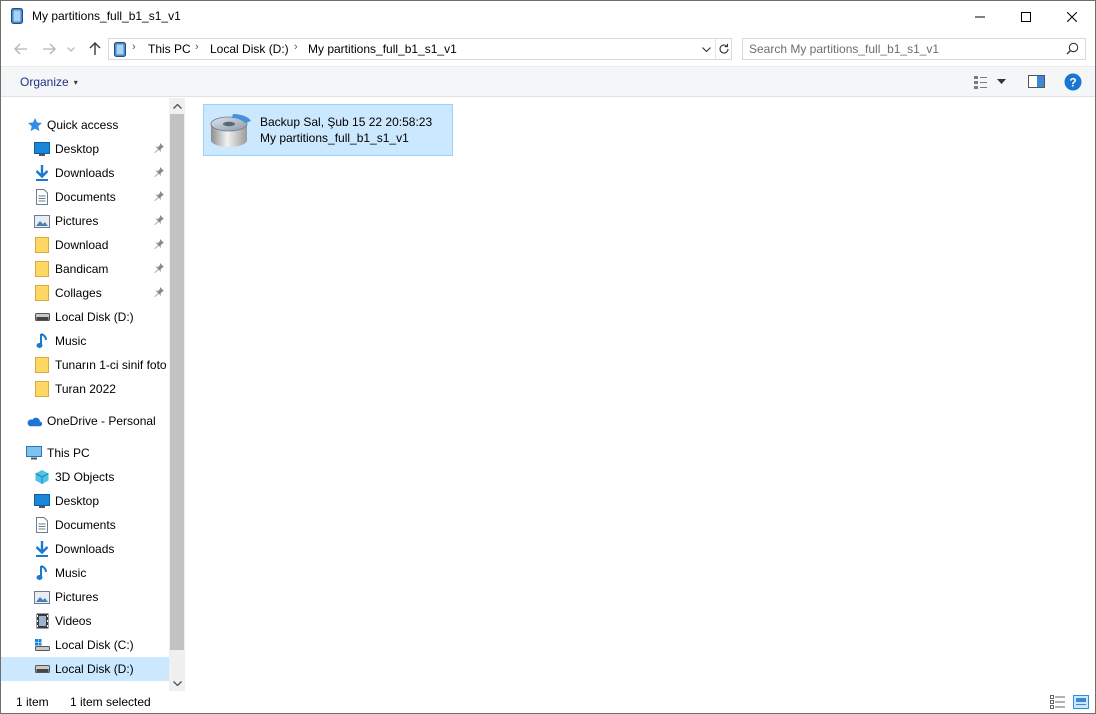 This screenshot has height=714, width=1096. What do you see at coordinates (49, 49) in the screenshot?
I see `forward-button` at bounding box center [49, 49].